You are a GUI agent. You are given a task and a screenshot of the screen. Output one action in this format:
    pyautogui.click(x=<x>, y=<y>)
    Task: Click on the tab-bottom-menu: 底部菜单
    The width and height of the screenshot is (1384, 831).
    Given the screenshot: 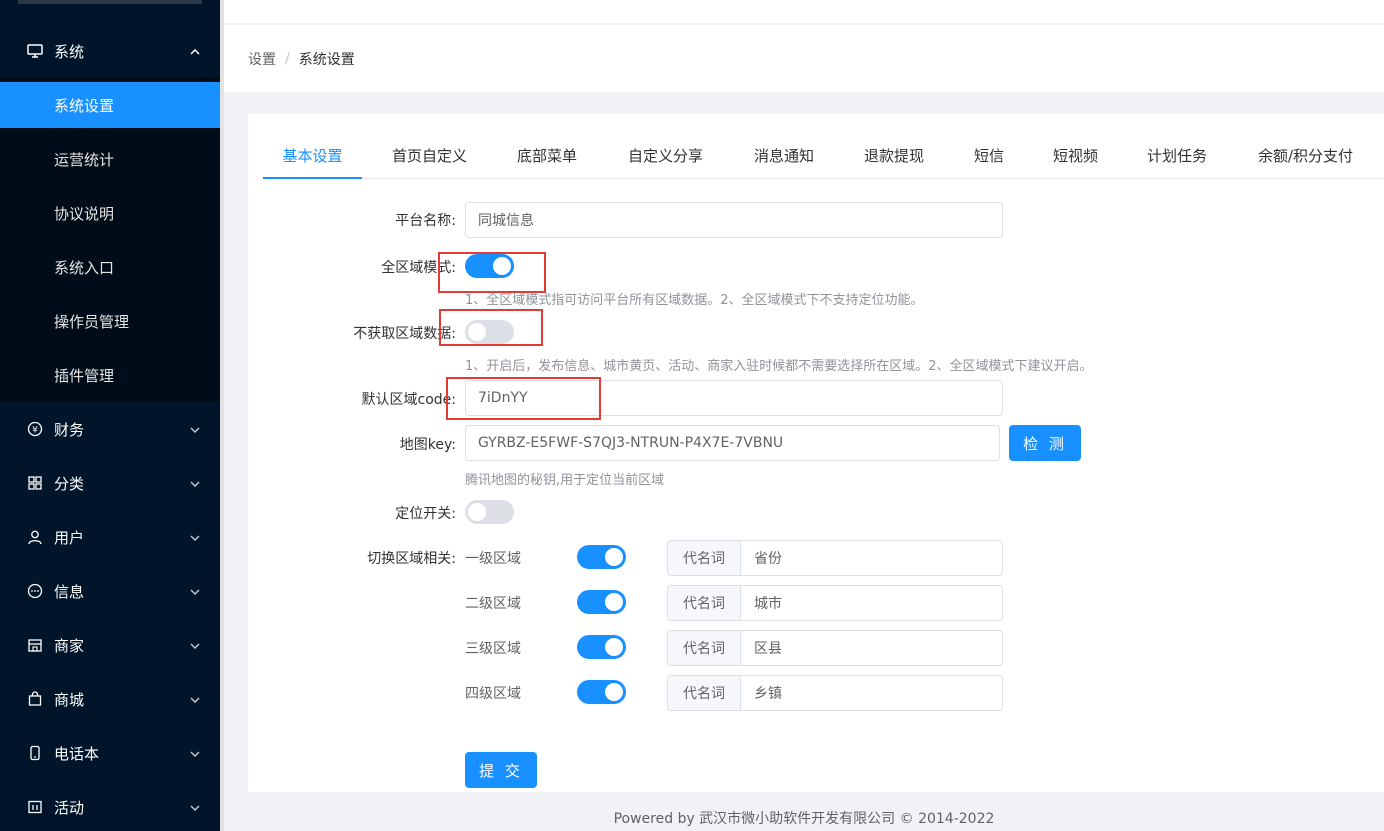 What is the action you would take?
    pyautogui.click(x=547, y=159)
    